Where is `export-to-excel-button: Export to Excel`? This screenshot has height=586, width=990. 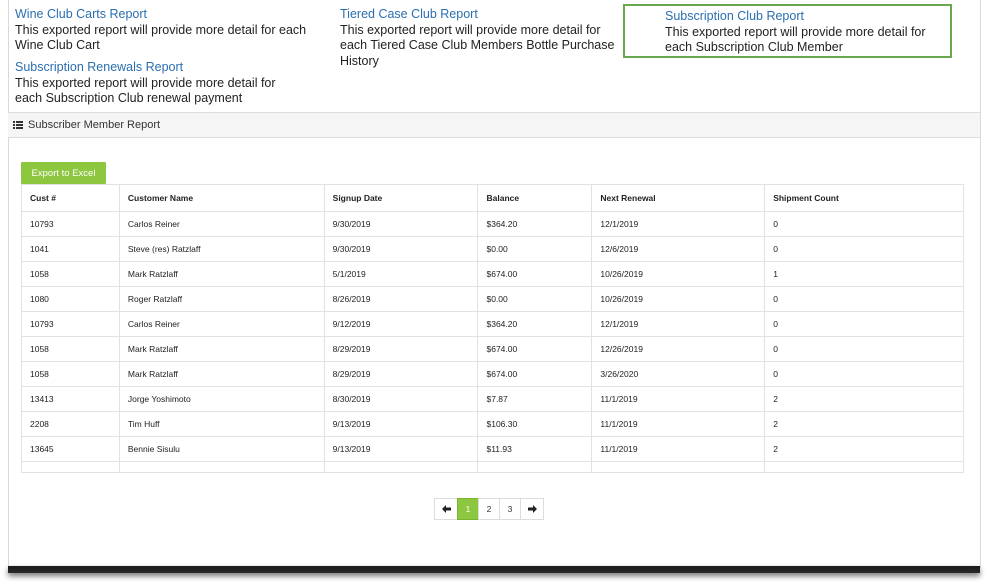
export-to-excel-button: Export to Excel is located at coordinates (63, 173).